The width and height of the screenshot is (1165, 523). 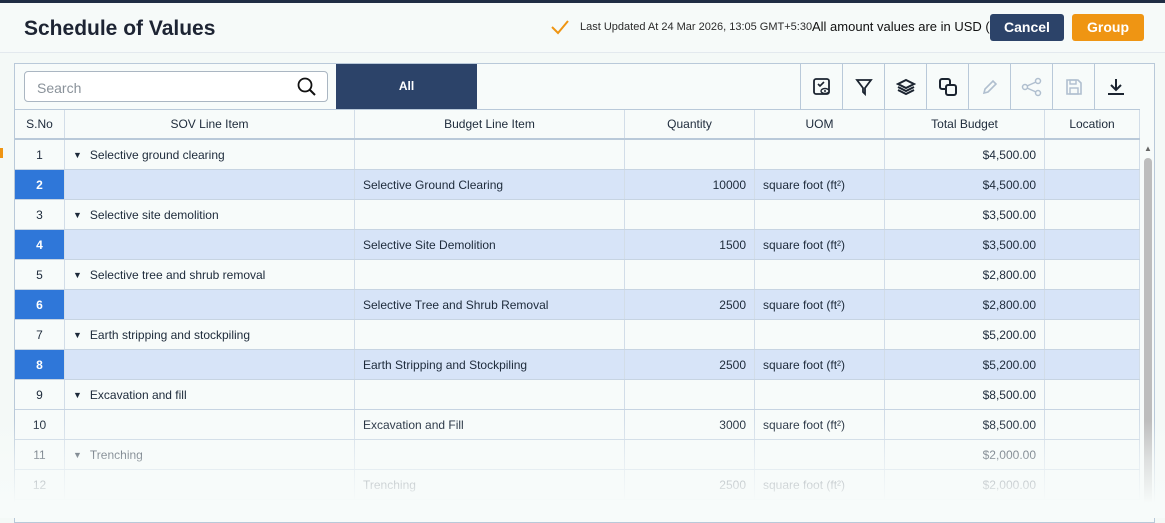 What do you see at coordinates (210, 214) in the screenshot?
I see `sov-cell: ▼ Selective site demolition` at bounding box center [210, 214].